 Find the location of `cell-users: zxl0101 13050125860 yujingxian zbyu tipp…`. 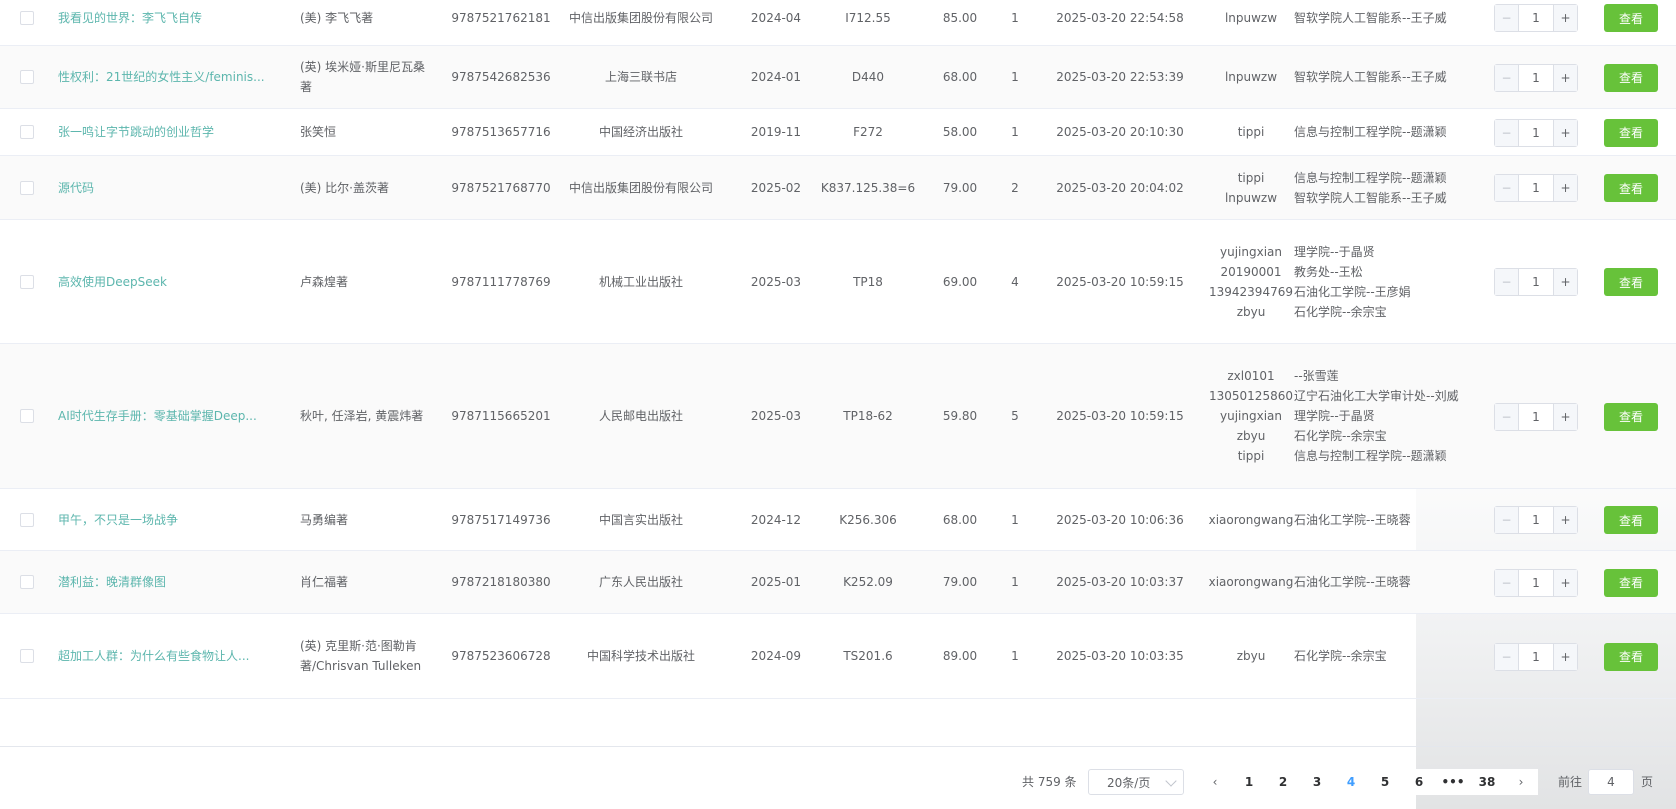

cell-users: zxl0101 13050125860 yujingxian zbyu tipp… is located at coordinates (1251, 416).